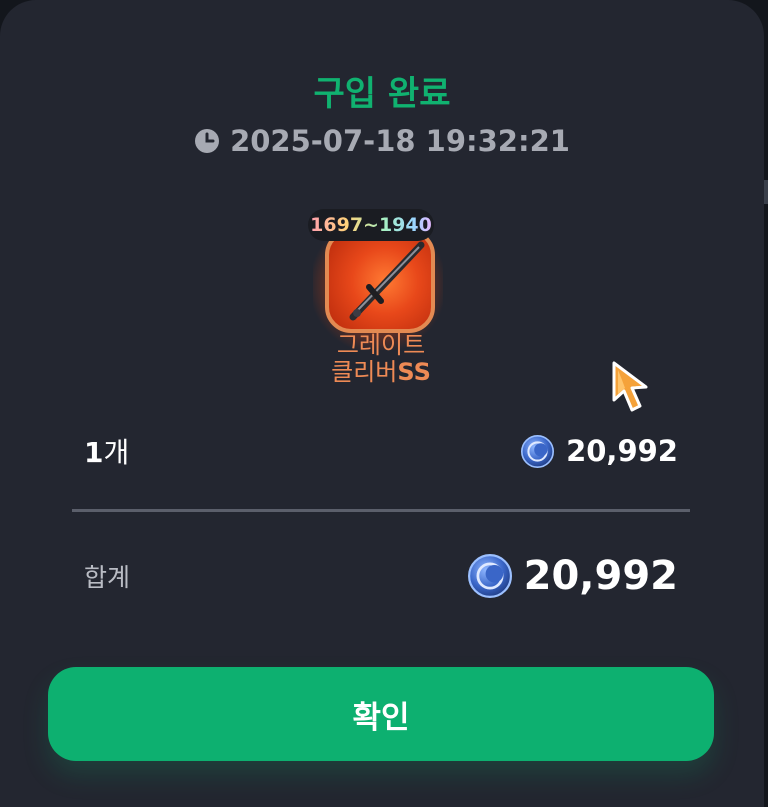 The width and height of the screenshot is (768, 807). I want to click on quantity: 1개, so click(106, 451).